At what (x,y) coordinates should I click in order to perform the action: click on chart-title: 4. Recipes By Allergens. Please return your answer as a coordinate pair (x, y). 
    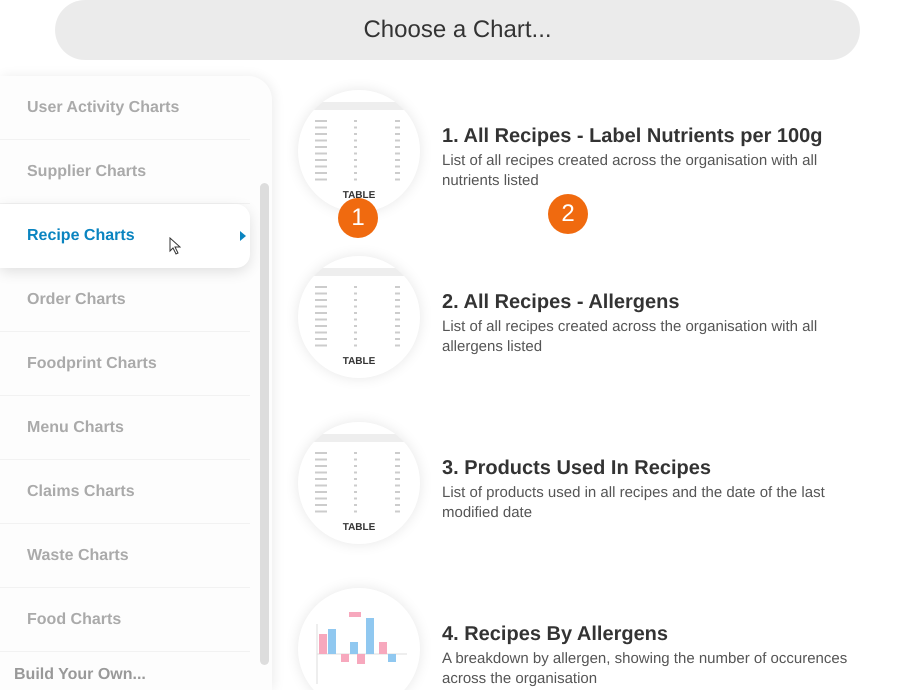
    Looking at the image, I should click on (654, 634).